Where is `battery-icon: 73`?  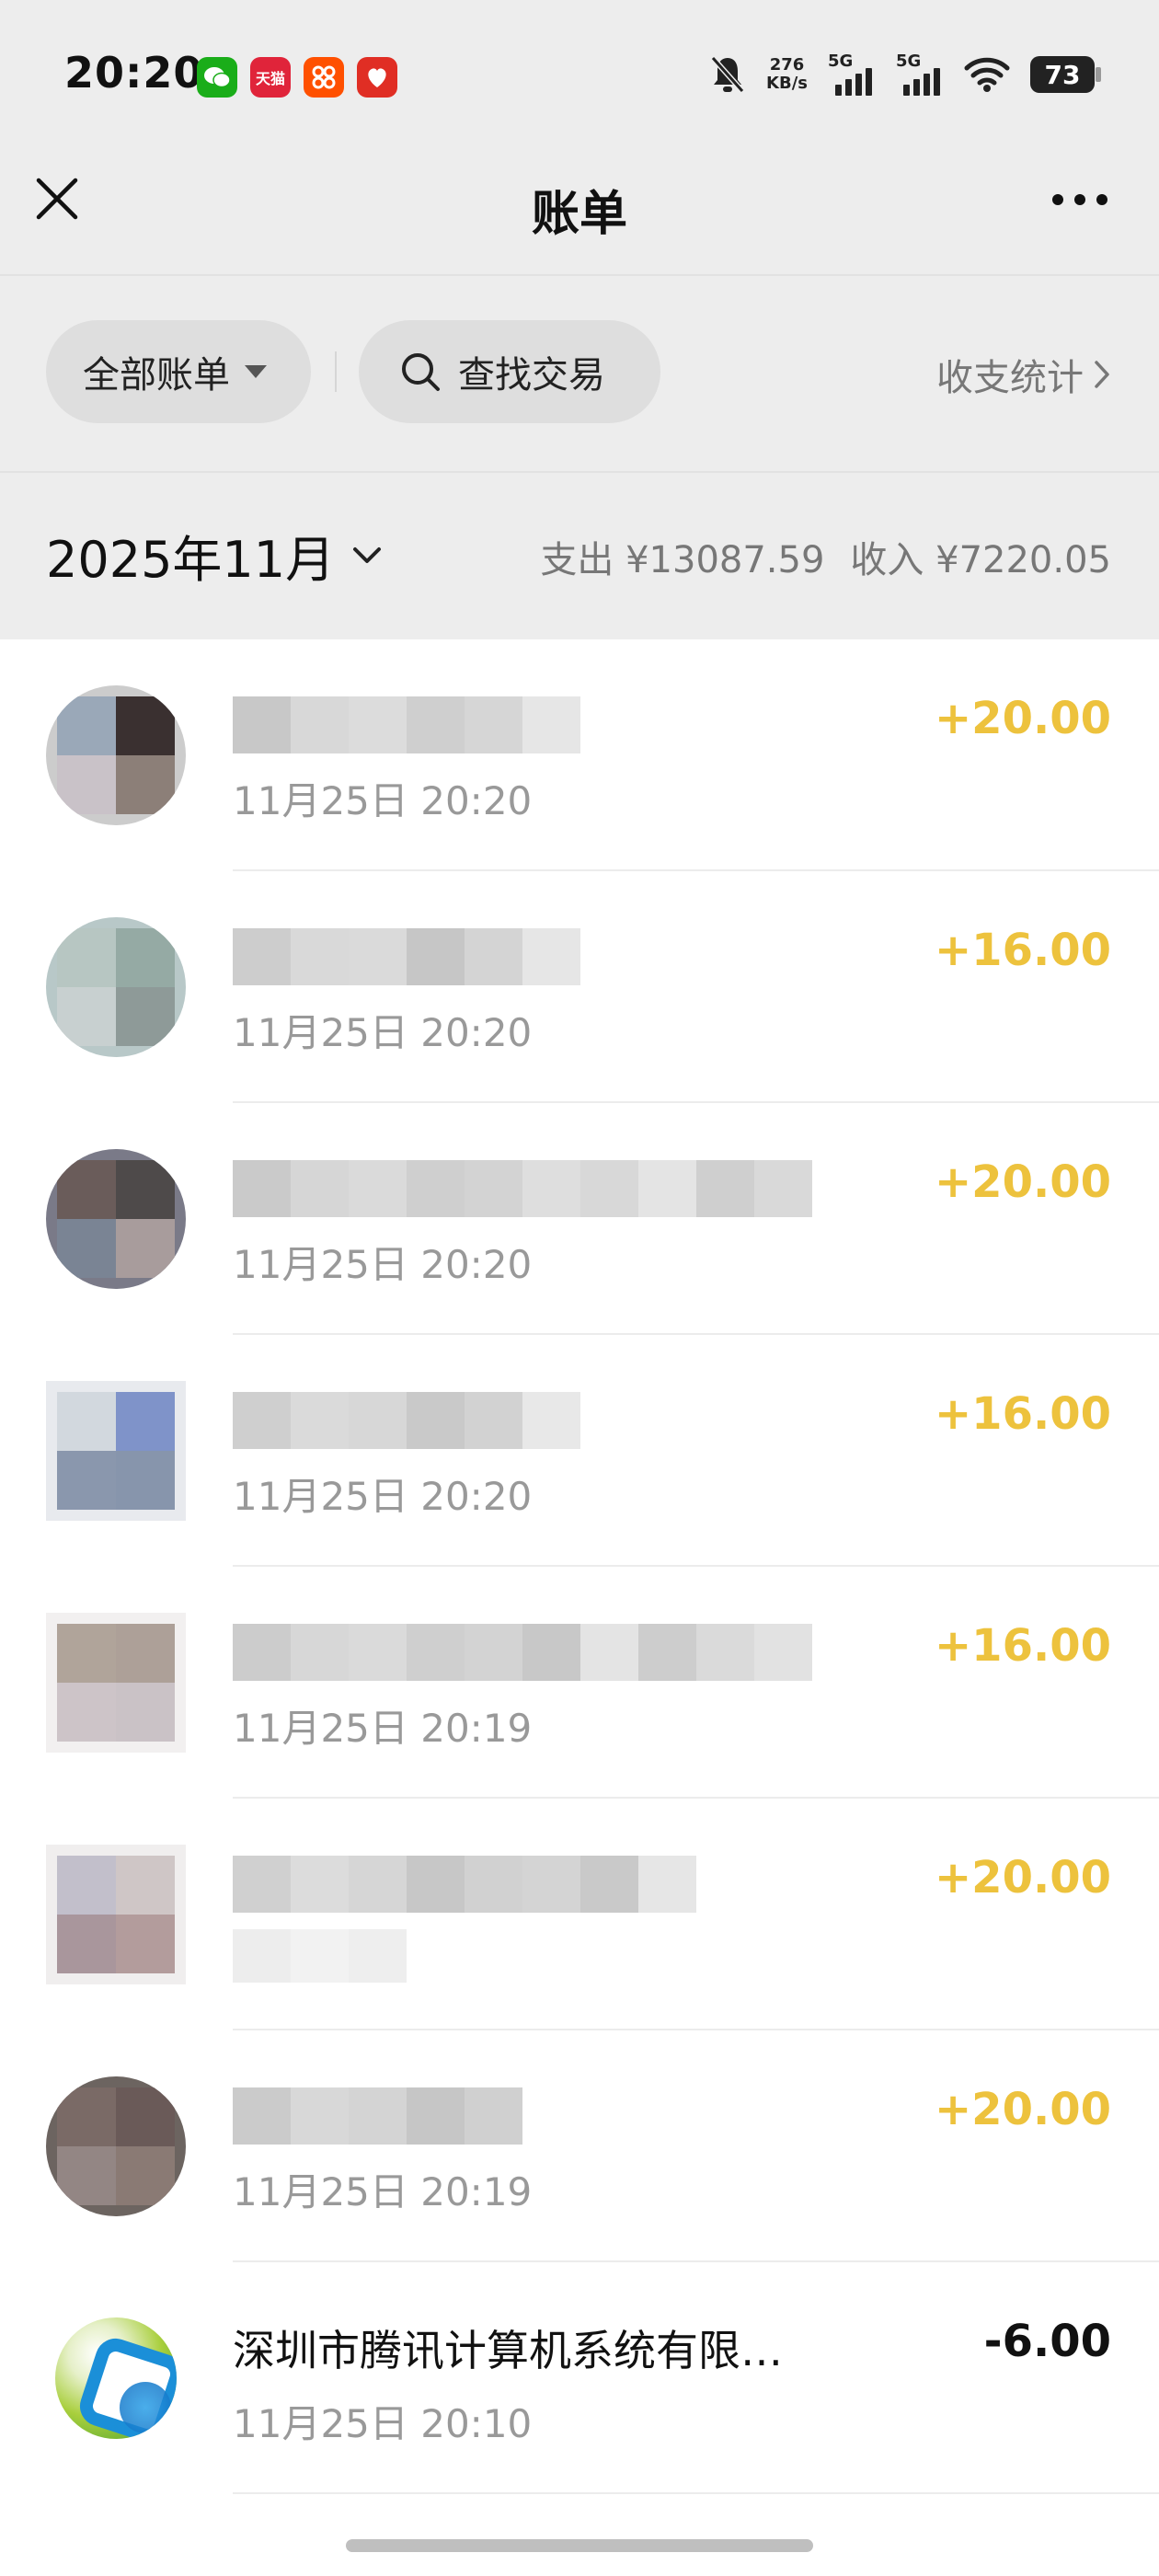 battery-icon: 73 is located at coordinates (1065, 74).